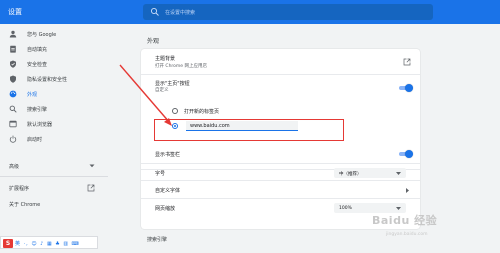 The width and height of the screenshot is (500, 253). What do you see at coordinates (407, 234) in the screenshot?
I see `watermark-url: jingyan.baidu.com` at bounding box center [407, 234].